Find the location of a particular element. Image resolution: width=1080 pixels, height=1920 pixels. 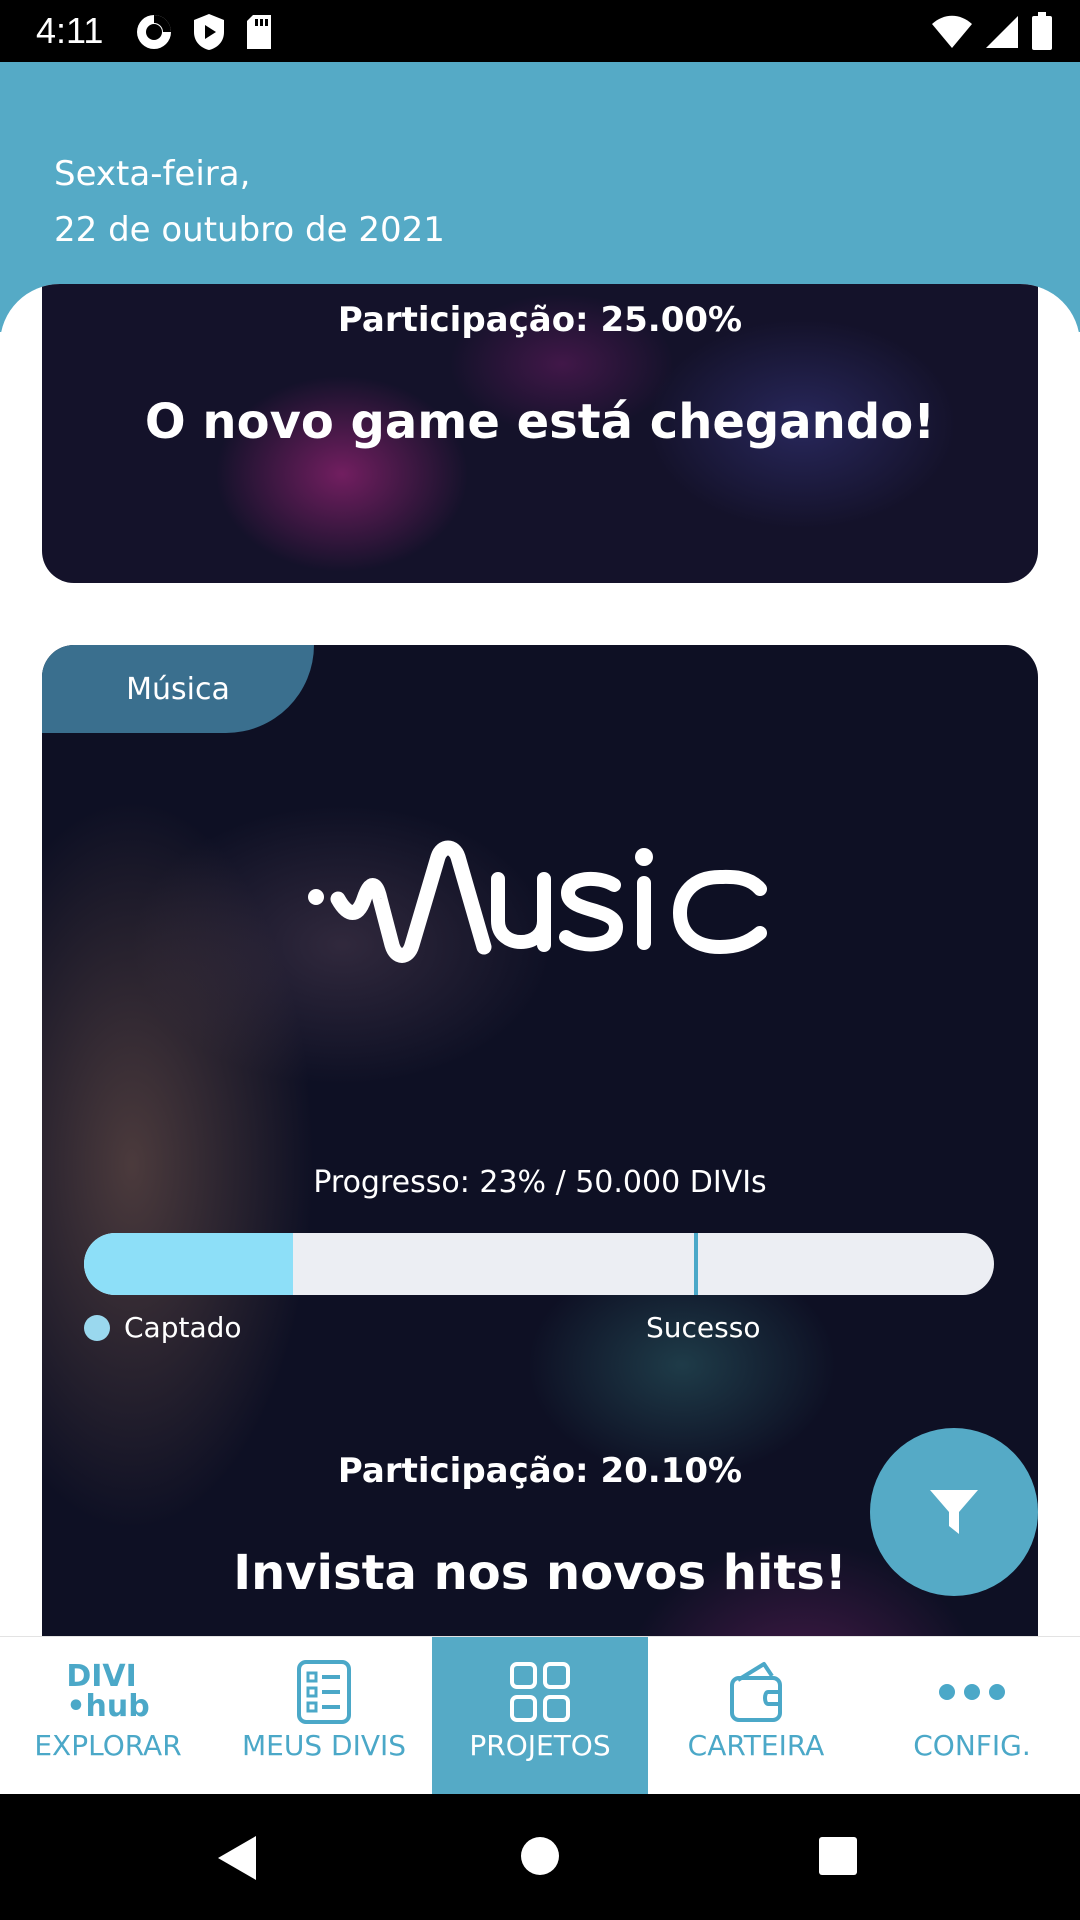

logo-line1: DIVI is located at coordinates (101, 1676).